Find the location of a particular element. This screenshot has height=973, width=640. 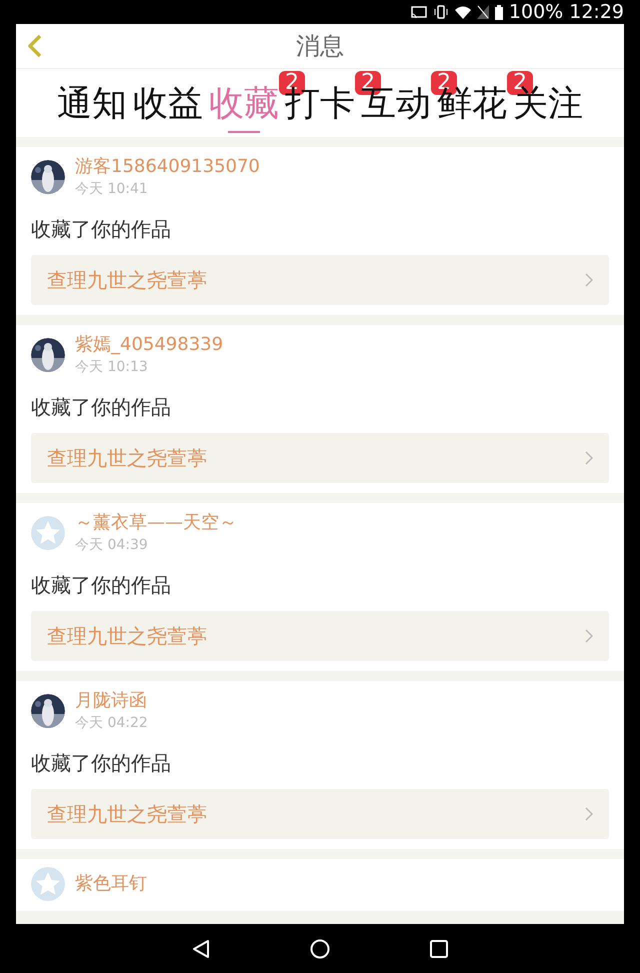

vibrate-icon is located at coordinates (440, 12).